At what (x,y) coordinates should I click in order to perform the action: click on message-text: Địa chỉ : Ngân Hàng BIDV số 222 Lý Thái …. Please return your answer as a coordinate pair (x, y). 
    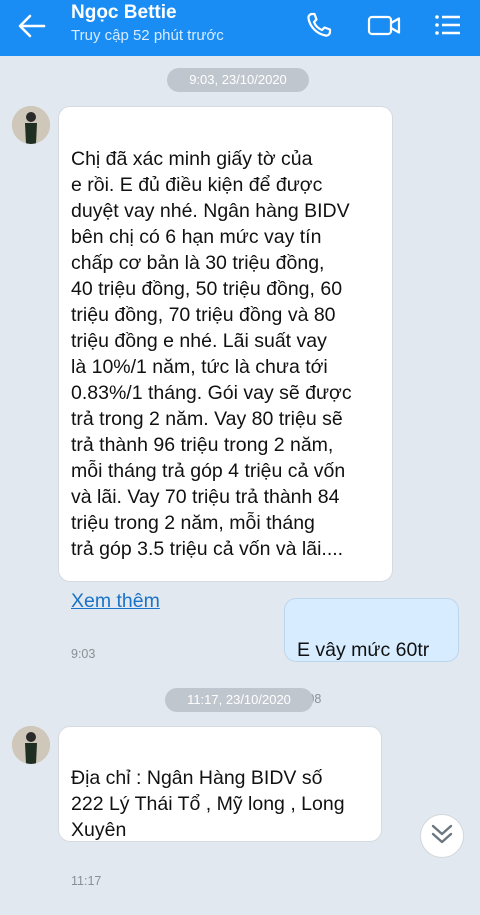
    Looking at the image, I should click on (208, 804).